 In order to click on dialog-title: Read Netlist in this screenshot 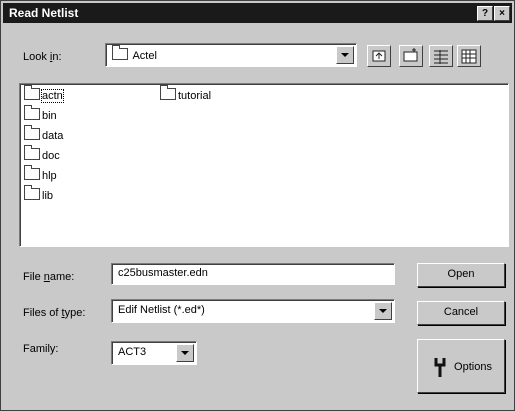, I will do `click(44, 13)`.